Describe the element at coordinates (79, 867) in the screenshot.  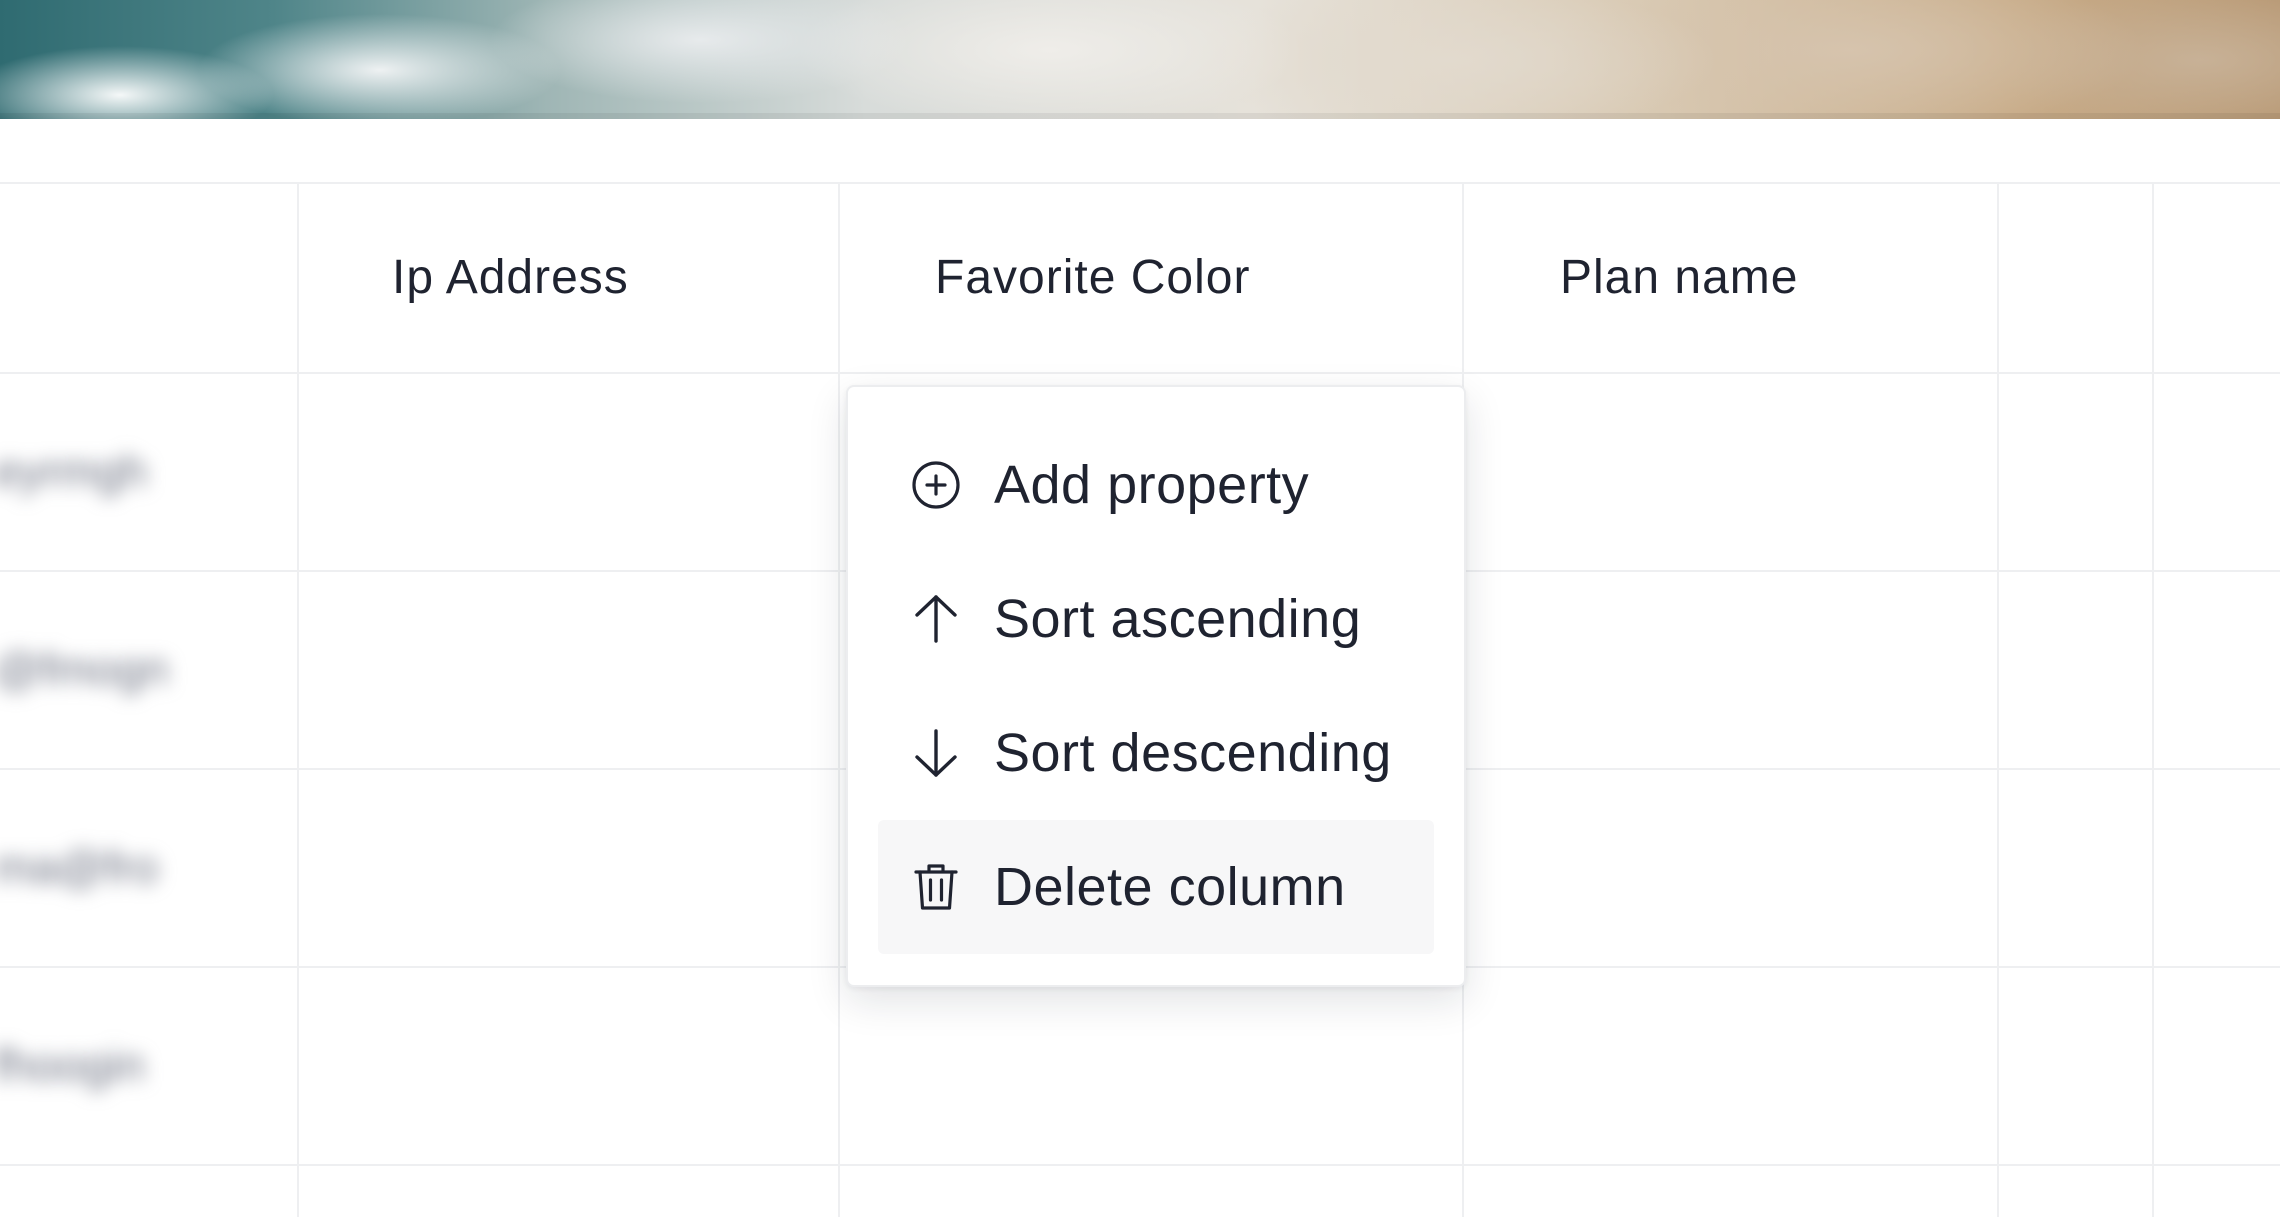
I see `table-cell: ma@fro` at that location.